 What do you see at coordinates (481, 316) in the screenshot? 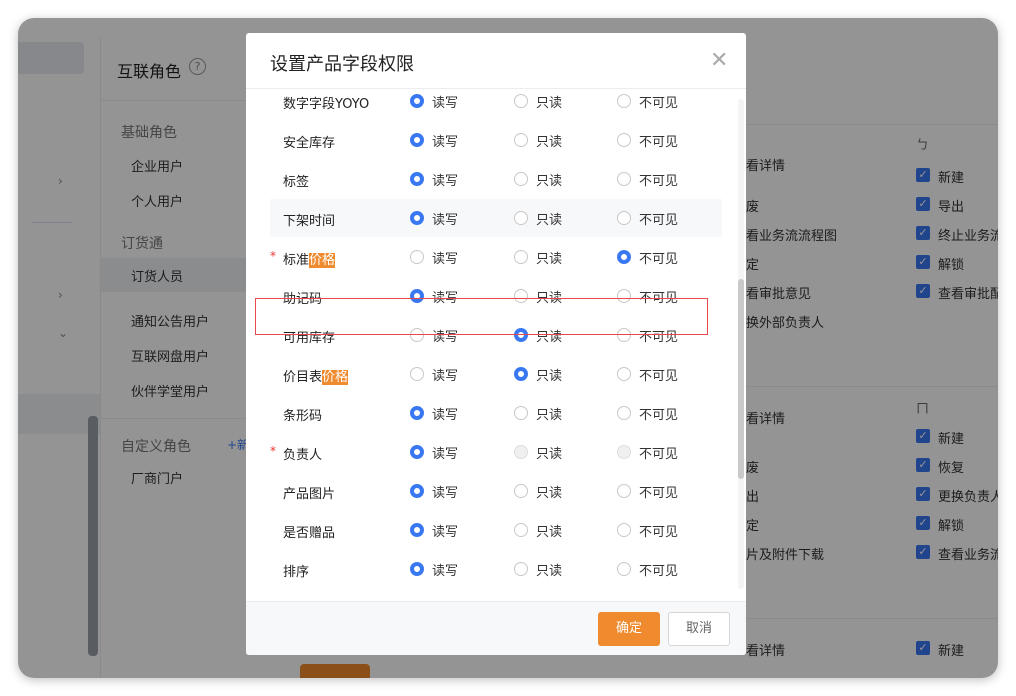
I see `highlight-box` at bounding box center [481, 316].